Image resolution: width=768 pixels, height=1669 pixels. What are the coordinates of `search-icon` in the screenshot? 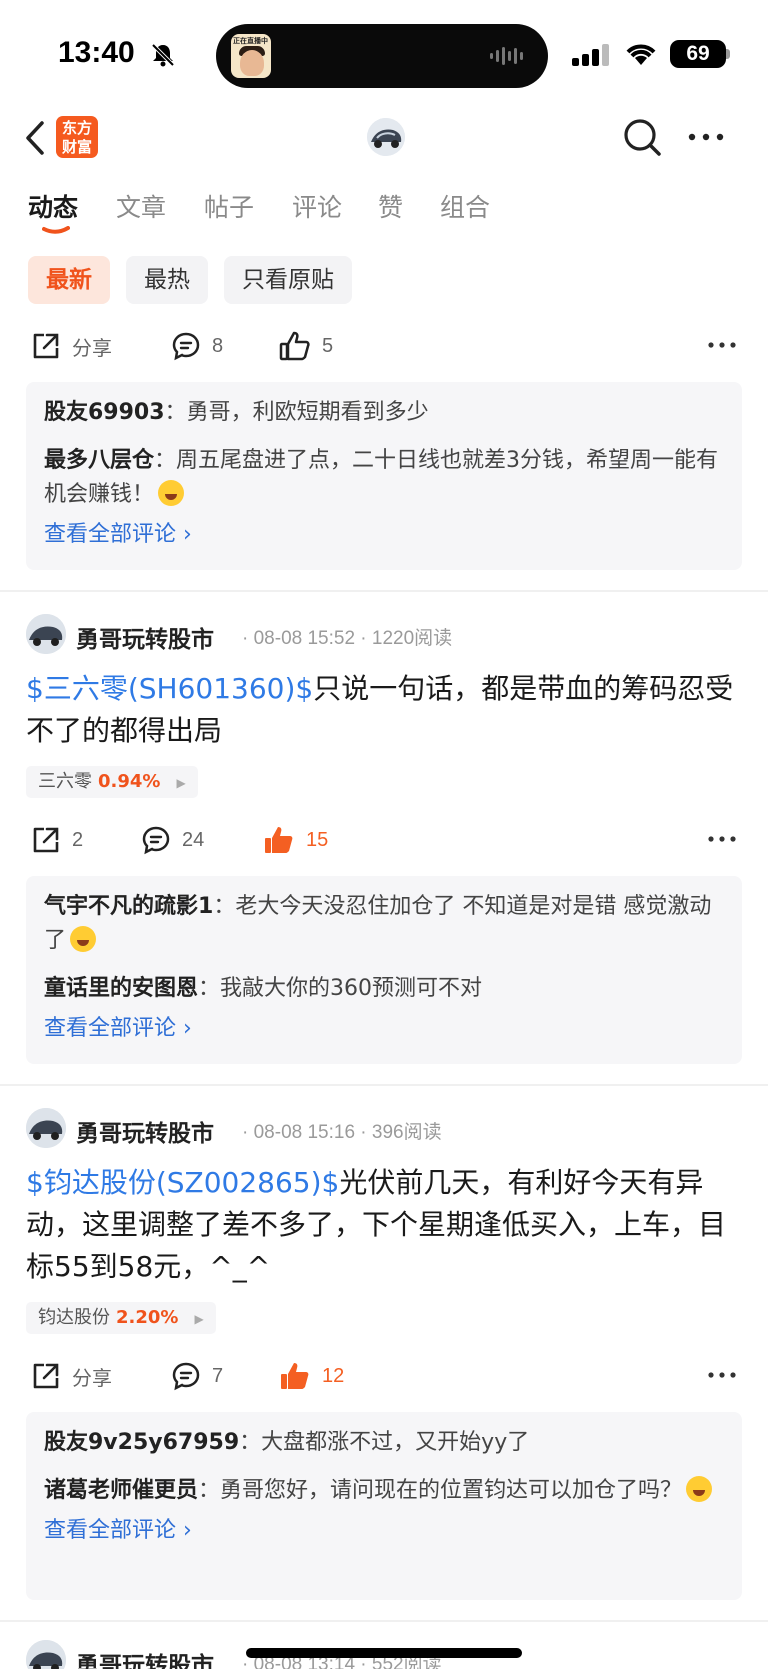 It's located at (642, 137).